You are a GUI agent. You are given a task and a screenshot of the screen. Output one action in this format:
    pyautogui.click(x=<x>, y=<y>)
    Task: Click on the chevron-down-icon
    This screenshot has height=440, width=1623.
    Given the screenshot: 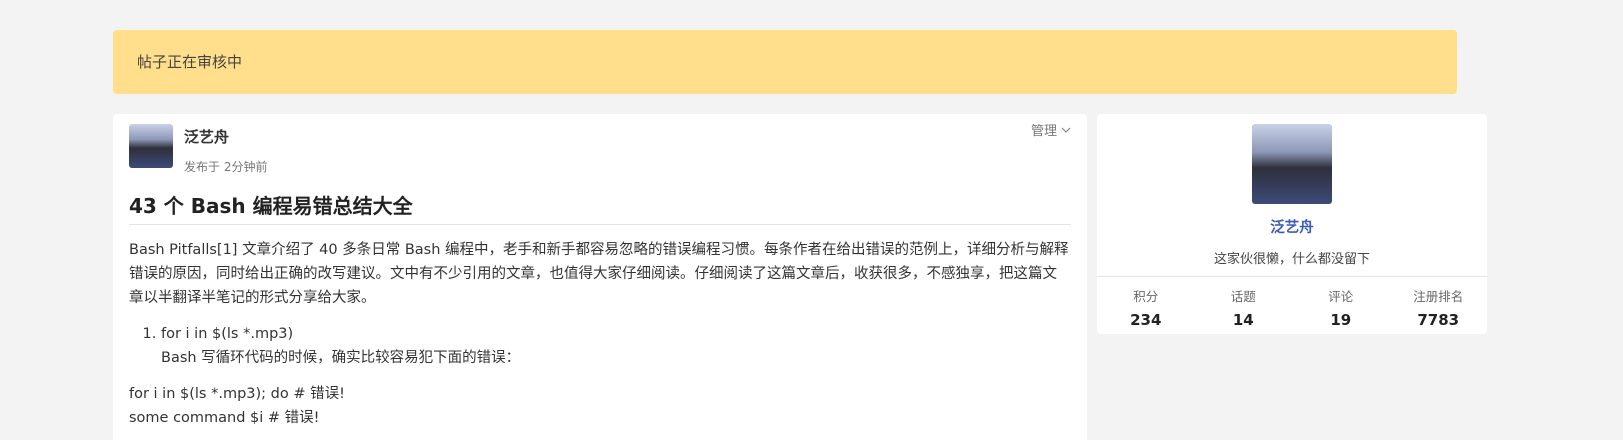 What is the action you would take?
    pyautogui.click(x=1066, y=130)
    